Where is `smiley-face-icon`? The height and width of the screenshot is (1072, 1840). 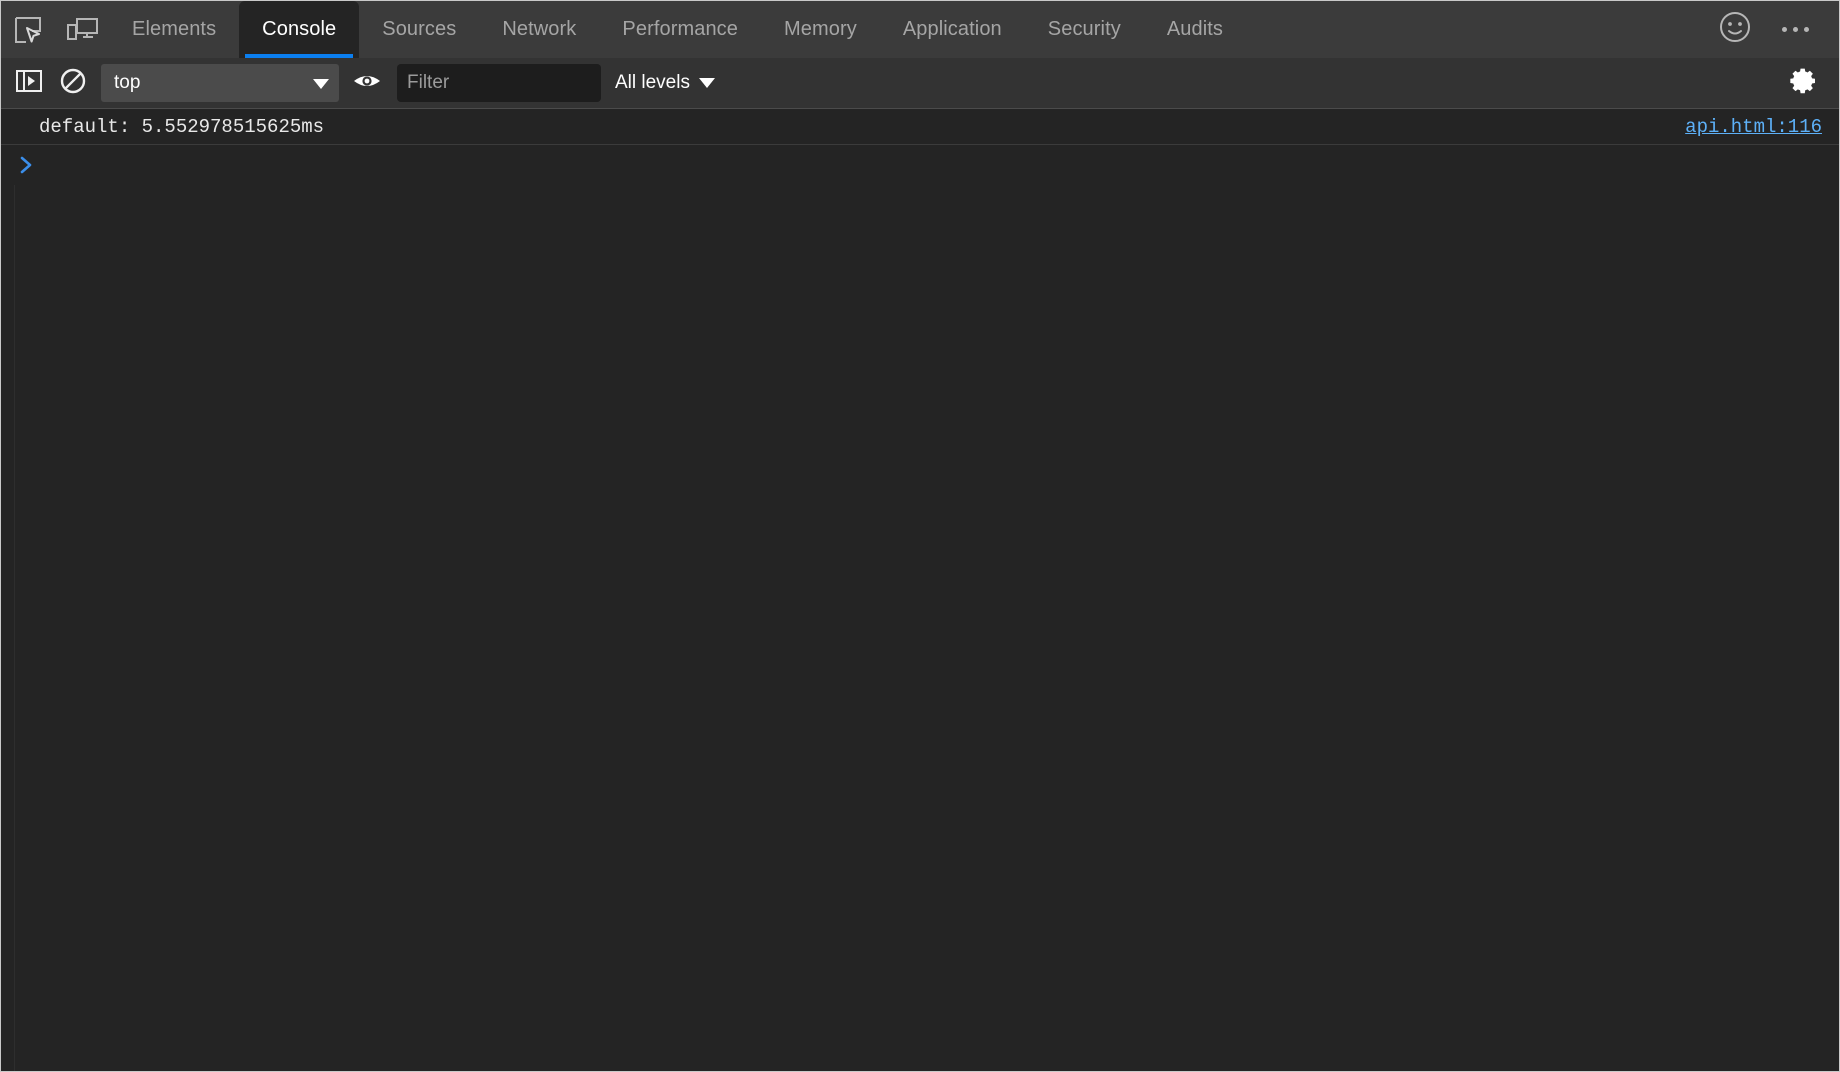 smiley-face-icon is located at coordinates (1735, 29).